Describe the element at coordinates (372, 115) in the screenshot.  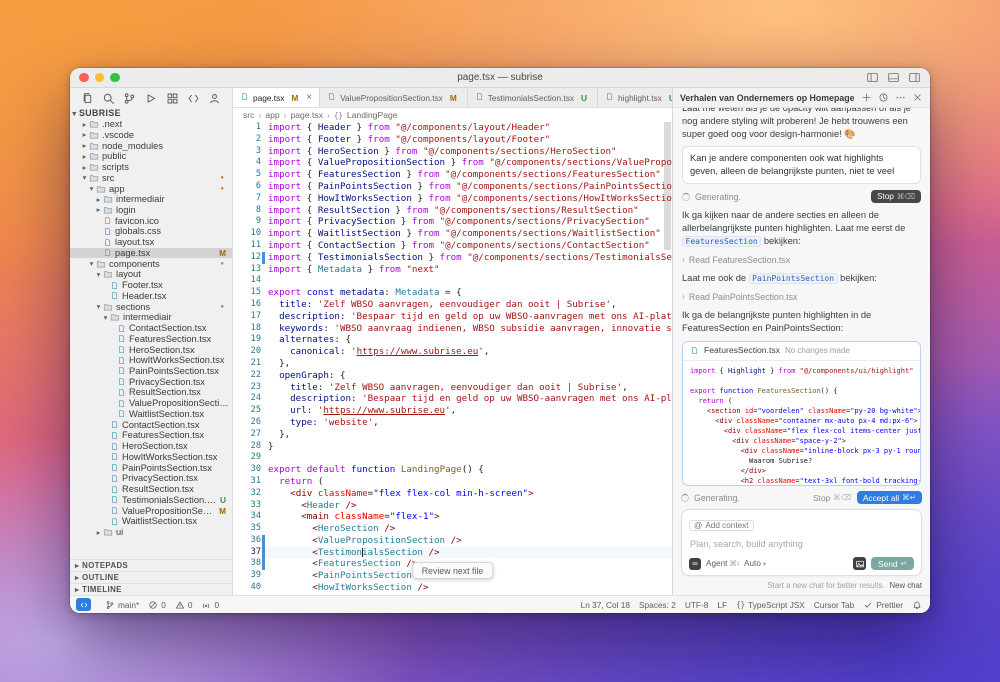
I see `breadcrumb-item: LandingPage` at that location.